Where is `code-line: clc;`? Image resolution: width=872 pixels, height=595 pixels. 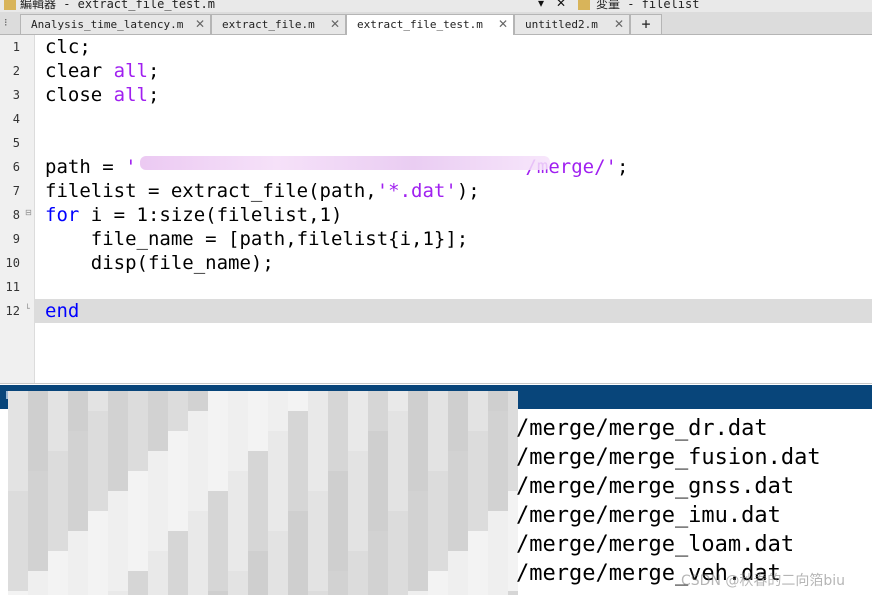
code-line: clc; is located at coordinates (68, 47).